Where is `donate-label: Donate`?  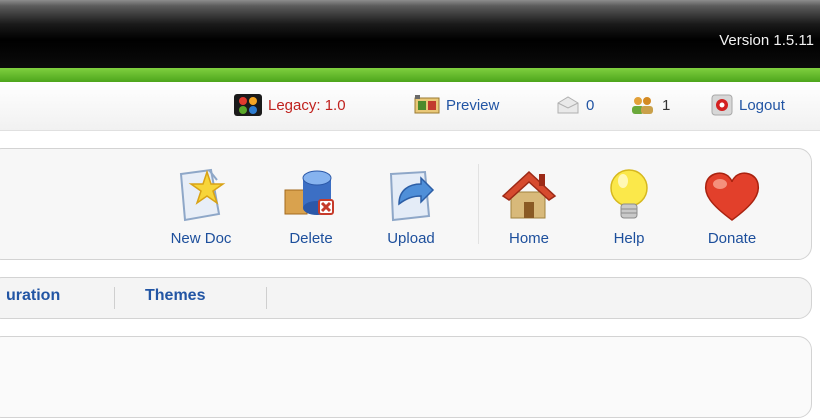 donate-label: Donate is located at coordinates (732, 238).